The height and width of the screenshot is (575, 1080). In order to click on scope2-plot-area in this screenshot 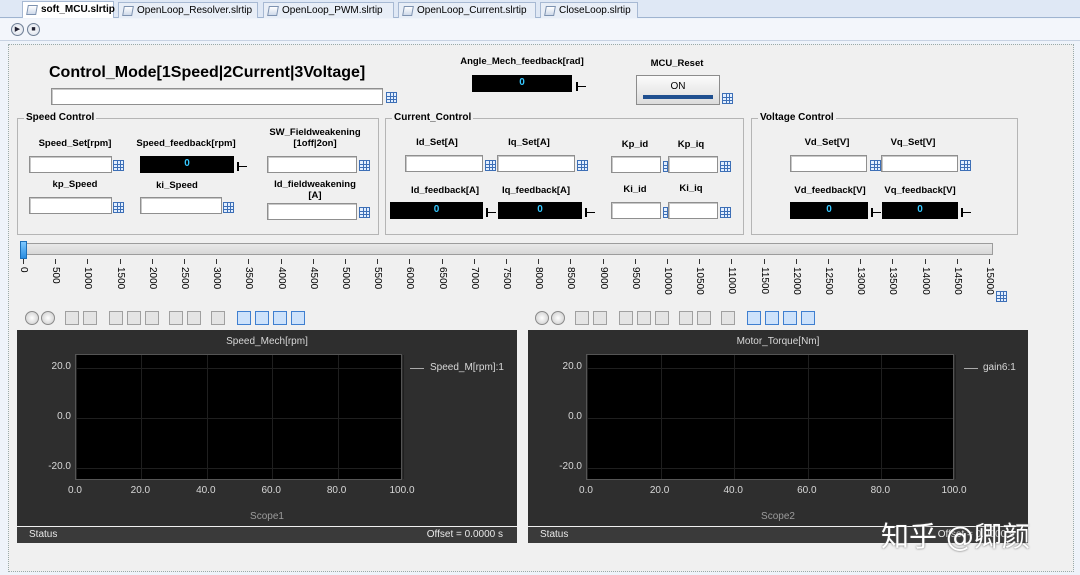, I will do `click(771, 417)`.